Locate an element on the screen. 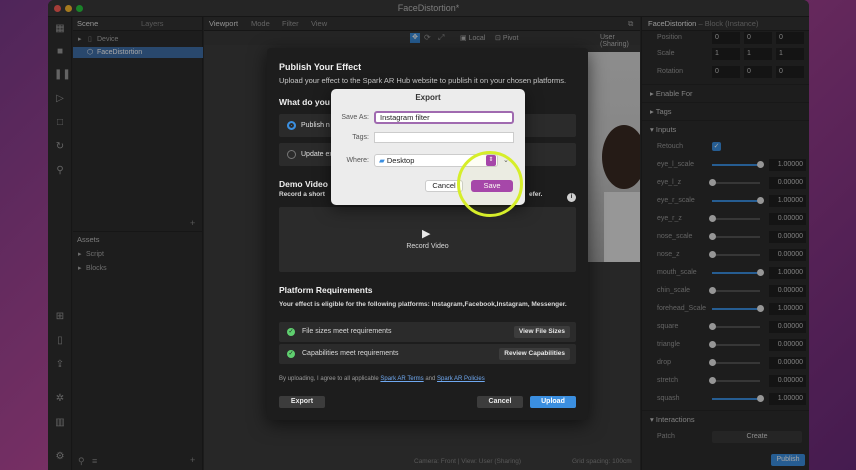 The height and width of the screenshot is (470, 856). publish-title: Publish Your Effect is located at coordinates (320, 67).